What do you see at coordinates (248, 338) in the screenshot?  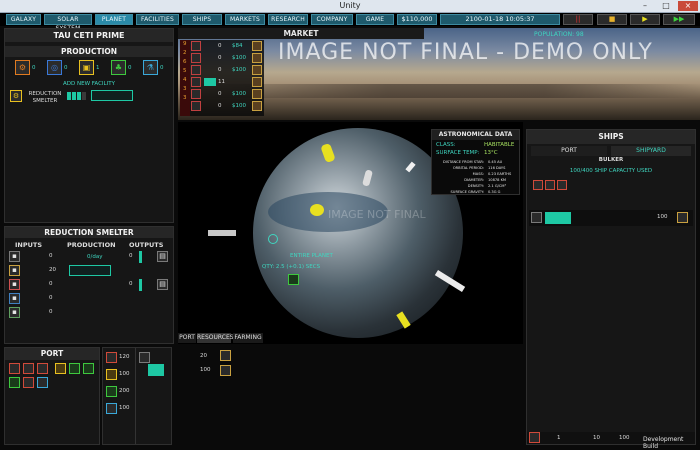 I see `tab-farming: FARMING` at bounding box center [248, 338].